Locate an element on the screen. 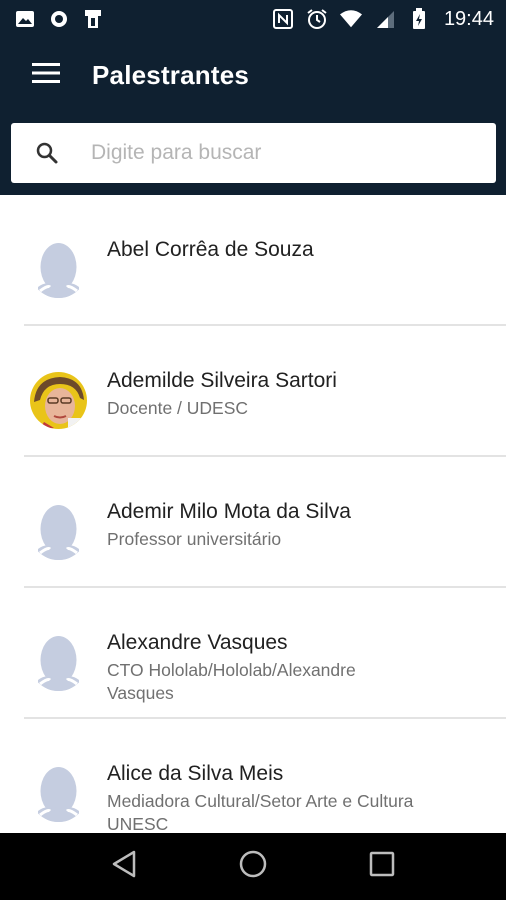 The height and width of the screenshot is (900, 506). back-icon is located at coordinates (124, 866).